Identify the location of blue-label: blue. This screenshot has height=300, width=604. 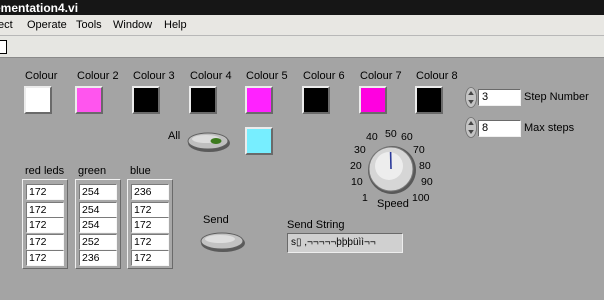
(140, 171).